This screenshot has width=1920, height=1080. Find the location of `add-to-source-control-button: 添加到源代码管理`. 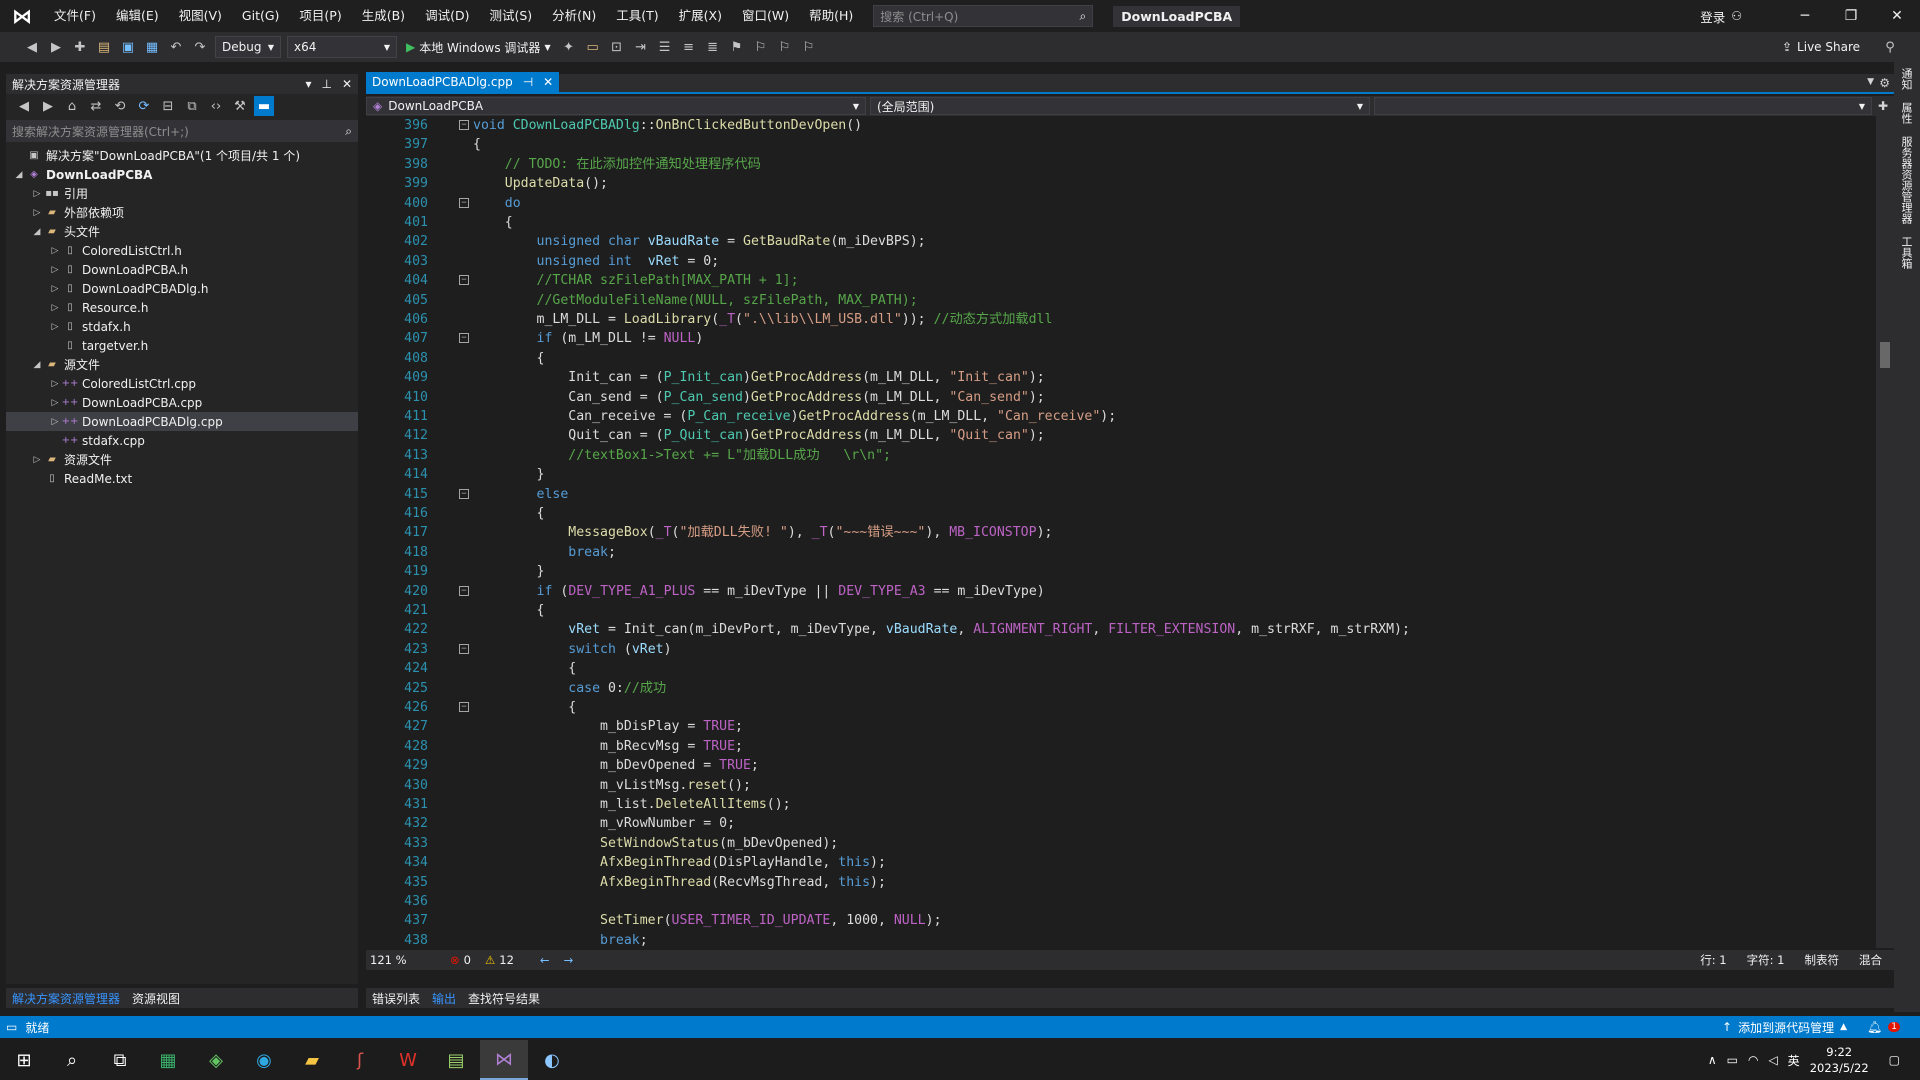

add-to-source-control-button: 添加到源代码管理 is located at coordinates (1786, 1027).